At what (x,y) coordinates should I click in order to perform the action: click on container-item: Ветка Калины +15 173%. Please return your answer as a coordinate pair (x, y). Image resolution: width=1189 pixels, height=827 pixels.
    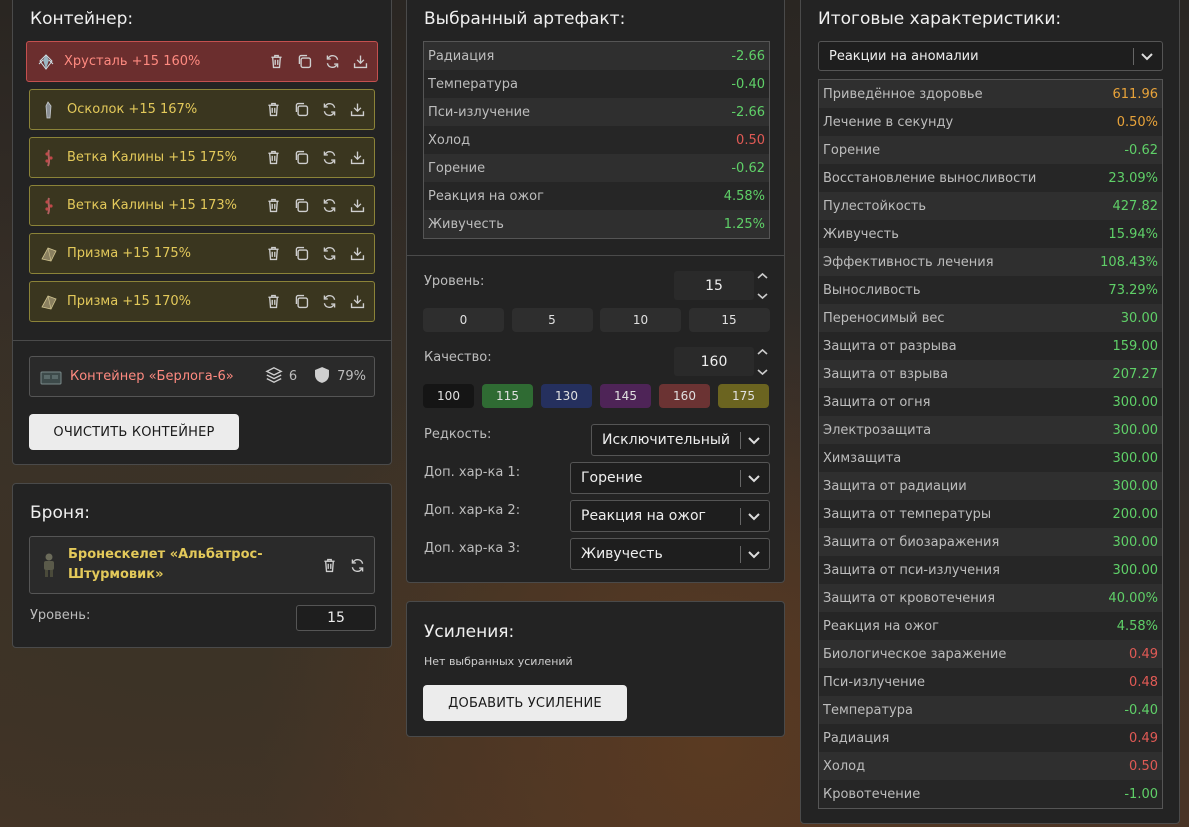
    Looking at the image, I should click on (202, 205).